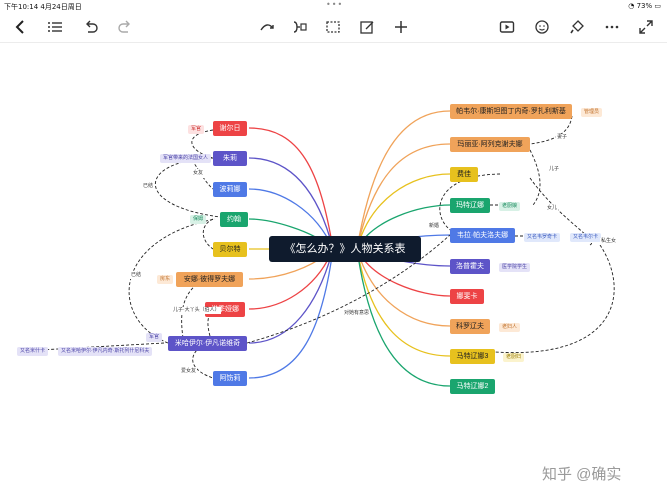 This screenshot has height=500, width=667. I want to click on tag-alias-full: 又名米哈伊尔·伊凡内奇·斯托列什尼科夫, so click(105, 351).